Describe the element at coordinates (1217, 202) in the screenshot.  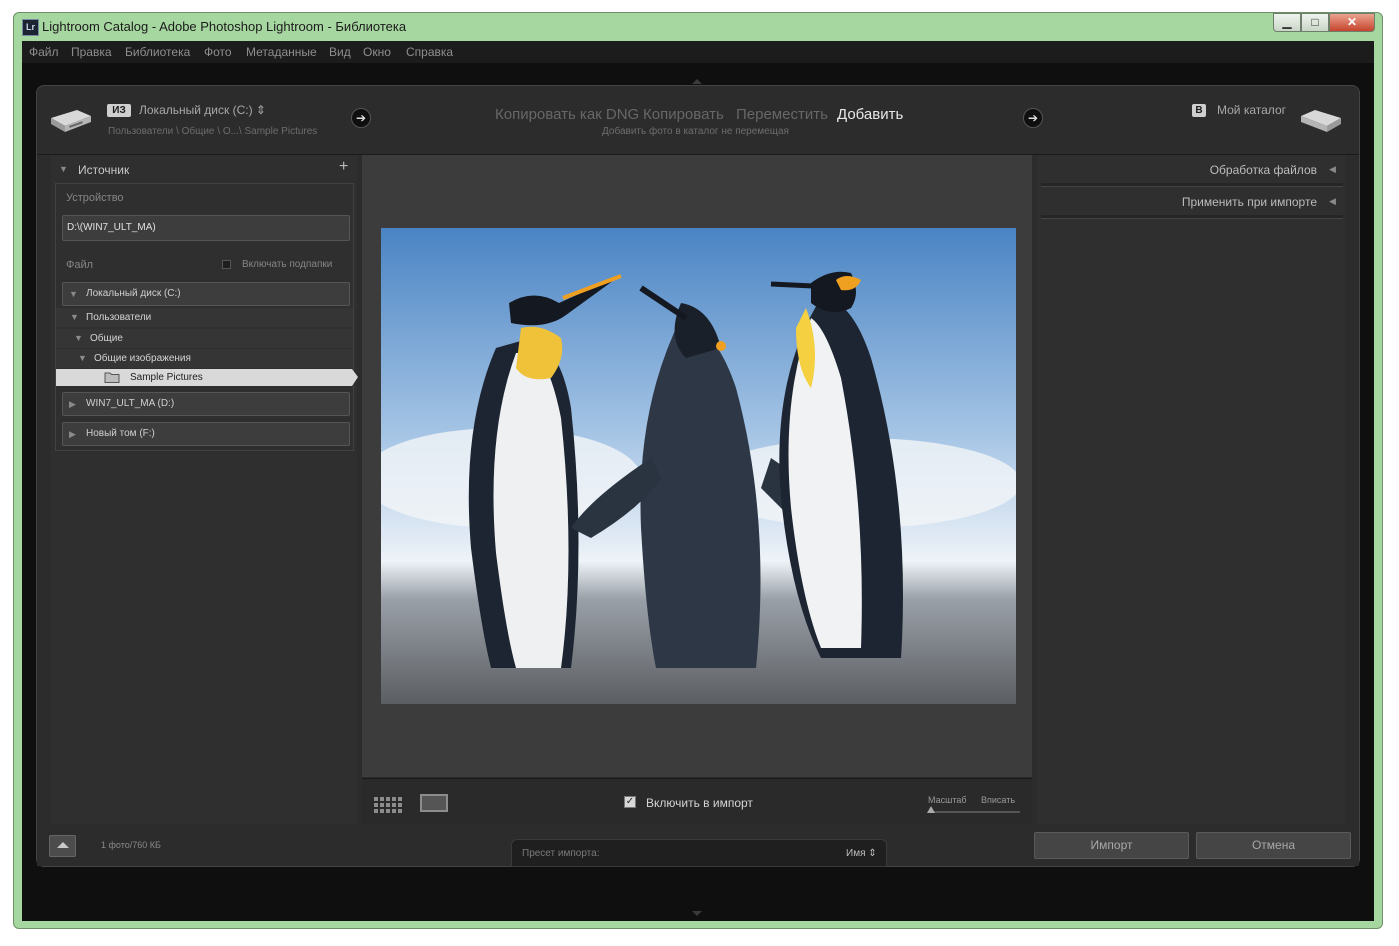
I see `apply-during-import-section: Применить при импорте` at that location.